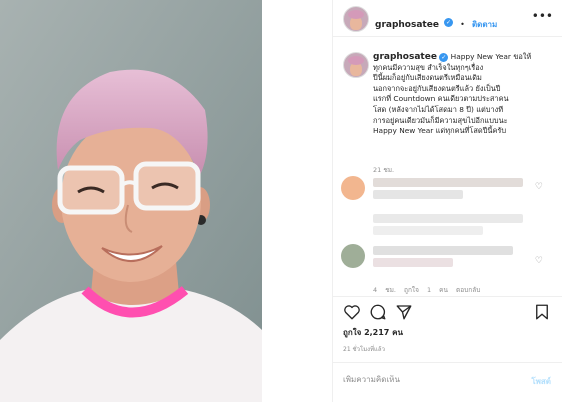 The image size is (562, 403). I want to click on caption-time: 21 ชม., so click(384, 170).